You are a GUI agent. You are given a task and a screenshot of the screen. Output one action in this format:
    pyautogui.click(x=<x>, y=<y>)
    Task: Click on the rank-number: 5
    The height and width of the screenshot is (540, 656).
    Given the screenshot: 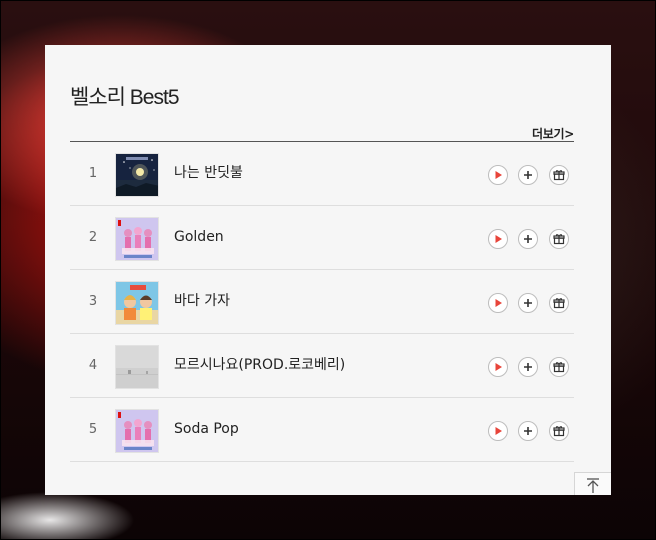 What is the action you would take?
    pyautogui.click(x=93, y=429)
    